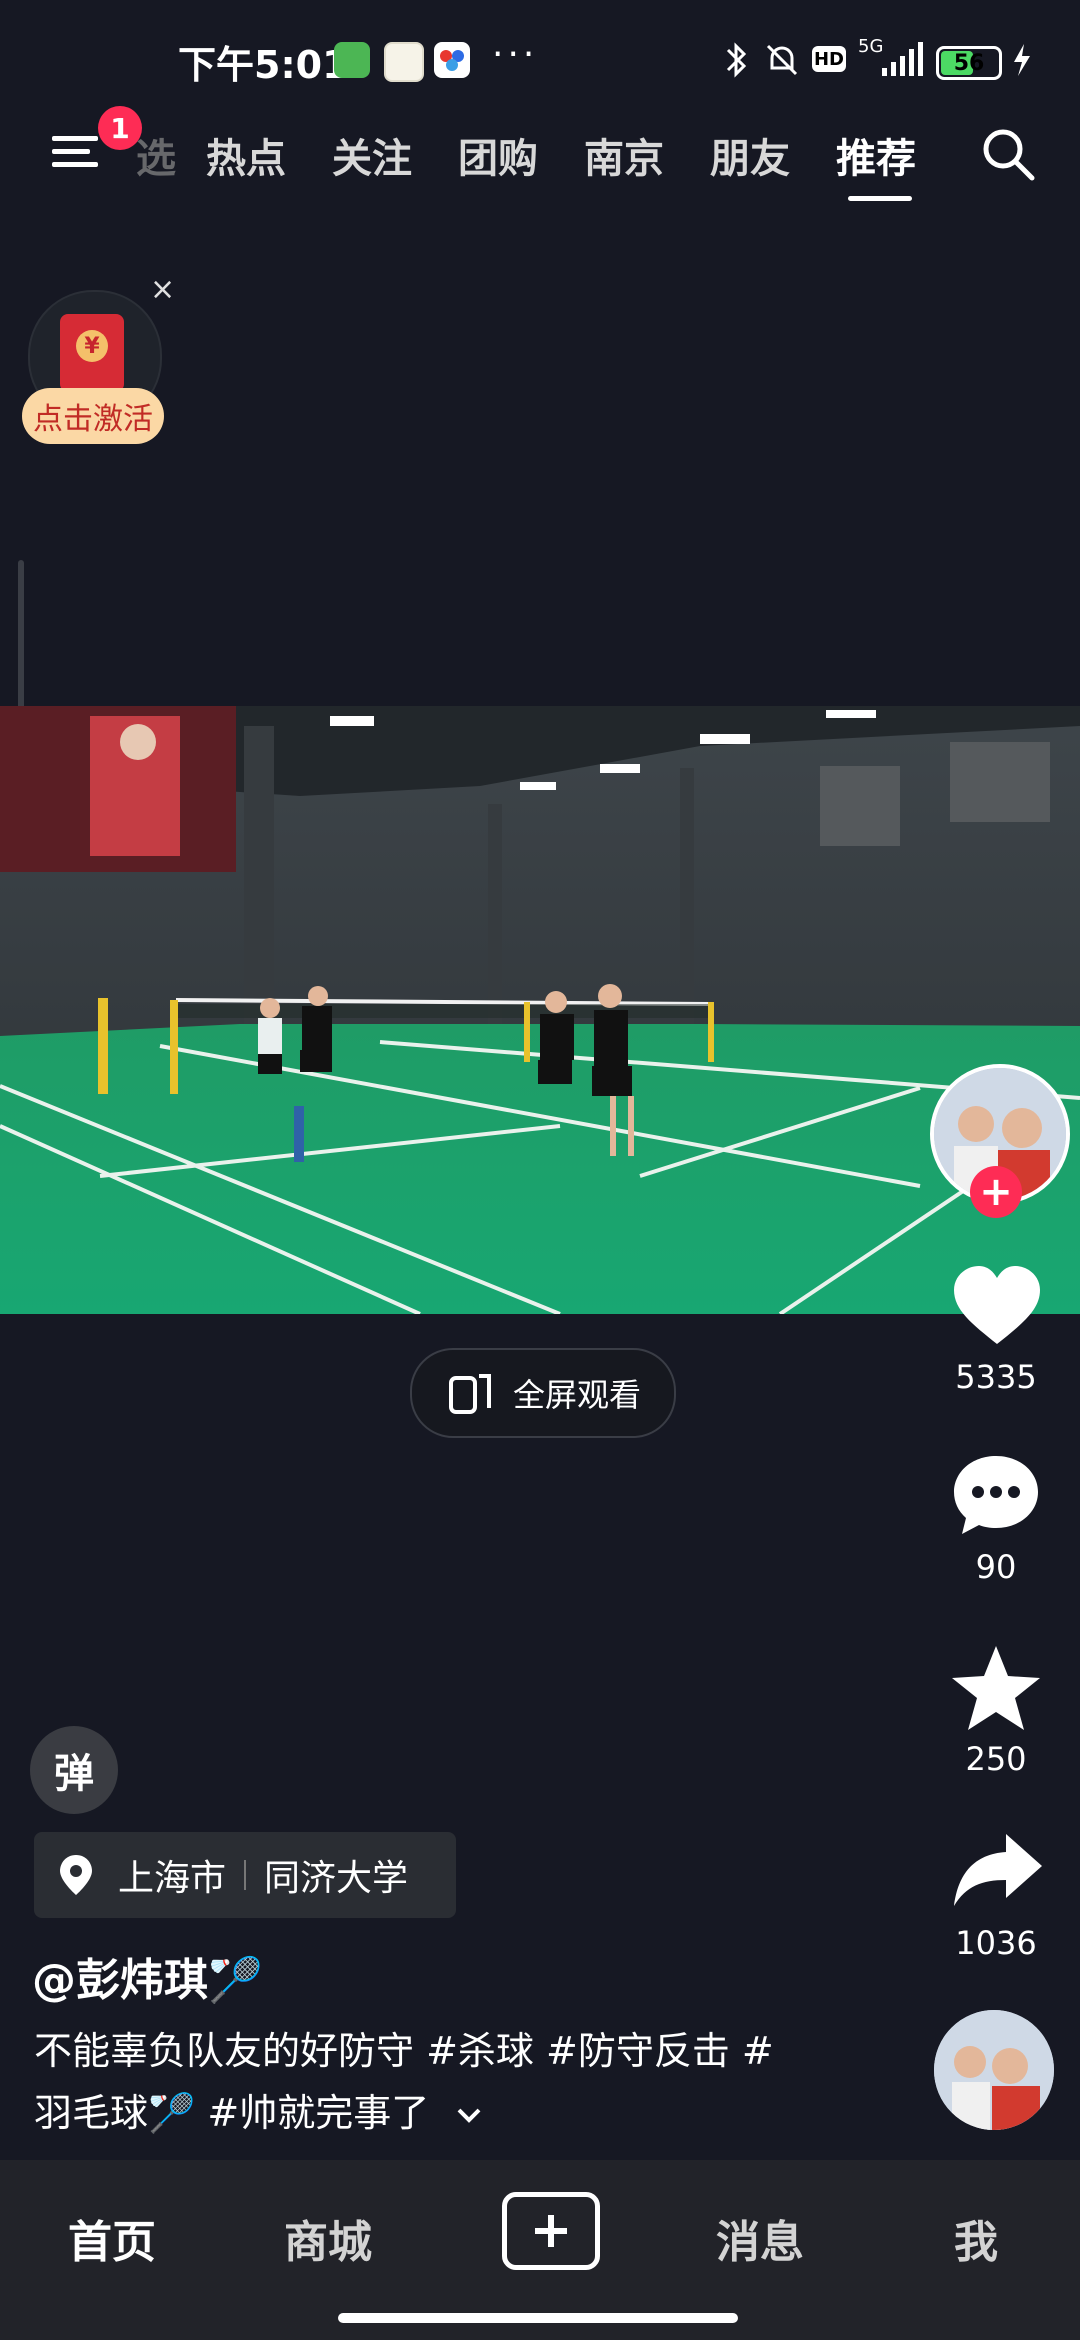 This screenshot has height=2340, width=1080. What do you see at coordinates (969, 63) in the screenshot?
I see `battery-icon: 56` at bounding box center [969, 63].